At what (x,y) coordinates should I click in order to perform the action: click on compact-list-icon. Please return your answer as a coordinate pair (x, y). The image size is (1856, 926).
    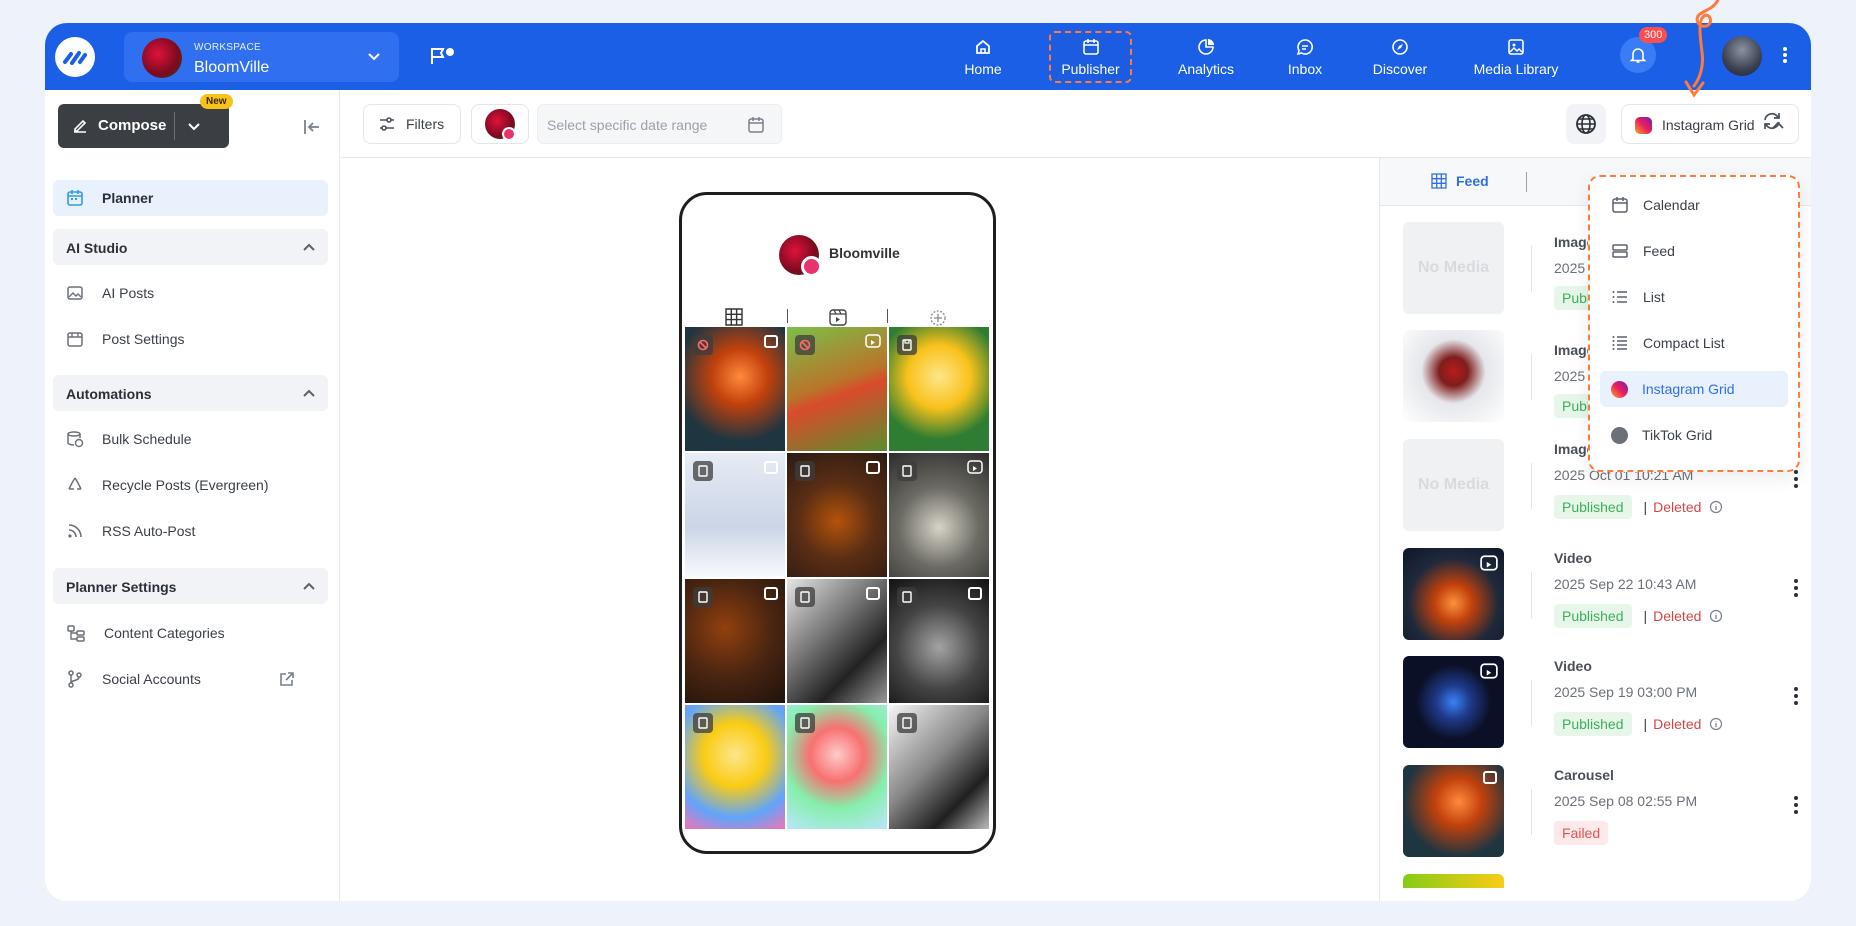
    Looking at the image, I should click on (1619, 343).